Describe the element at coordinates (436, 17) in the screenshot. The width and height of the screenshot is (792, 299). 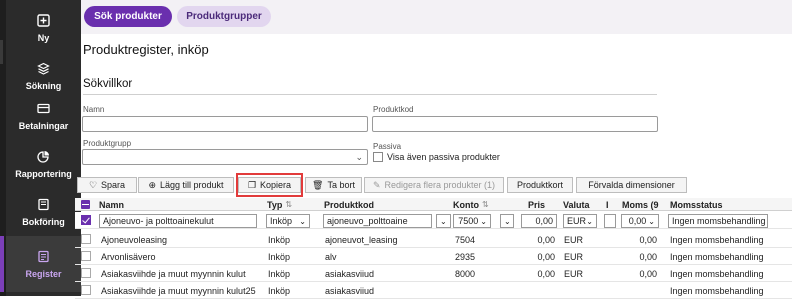
I see `tab-bar: Sök produkter Produktgrupper` at that location.